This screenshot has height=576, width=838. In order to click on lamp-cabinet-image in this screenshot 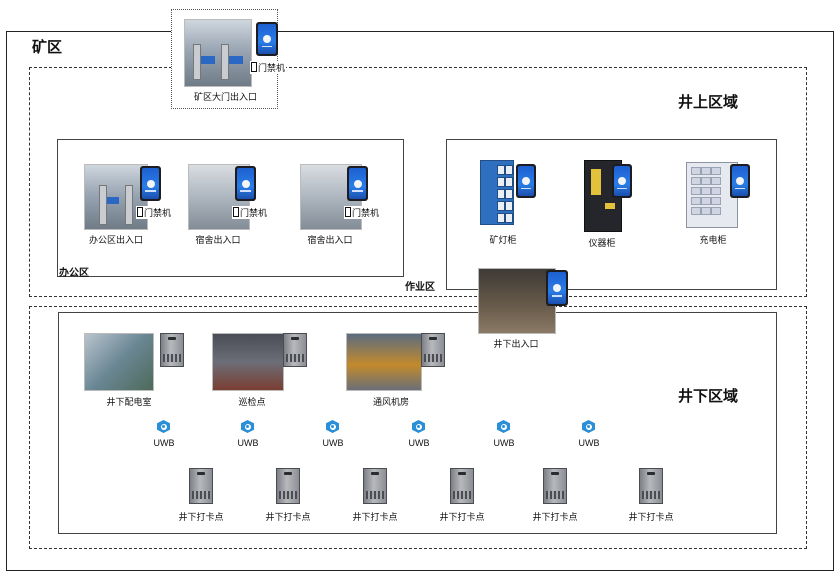, I will do `click(497, 192)`.